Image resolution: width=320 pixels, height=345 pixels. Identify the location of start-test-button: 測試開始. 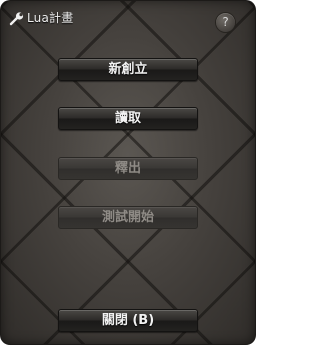
(128, 217).